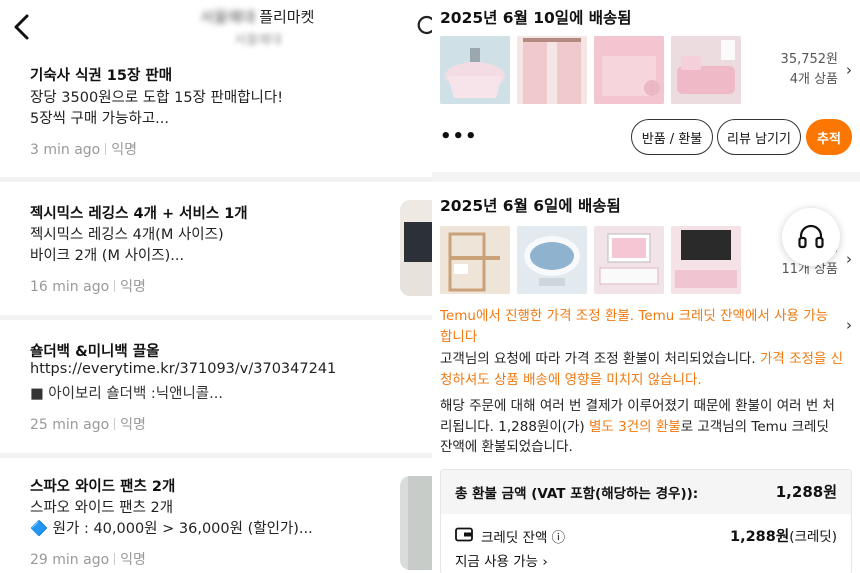 Image resolution: width=860 pixels, height=573 pixels. What do you see at coordinates (672, 137) in the screenshot?
I see `refund-button: 반품 / 환불` at bounding box center [672, 137].